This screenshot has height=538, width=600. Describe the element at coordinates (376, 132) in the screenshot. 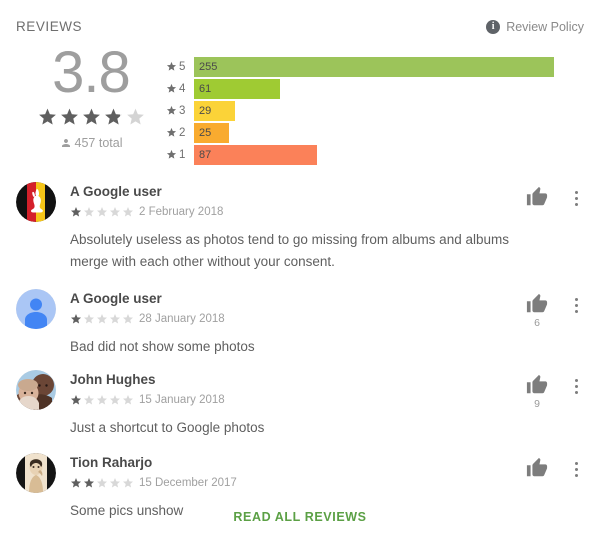

I see `histogram-row-2-star: 2 25` at that location.